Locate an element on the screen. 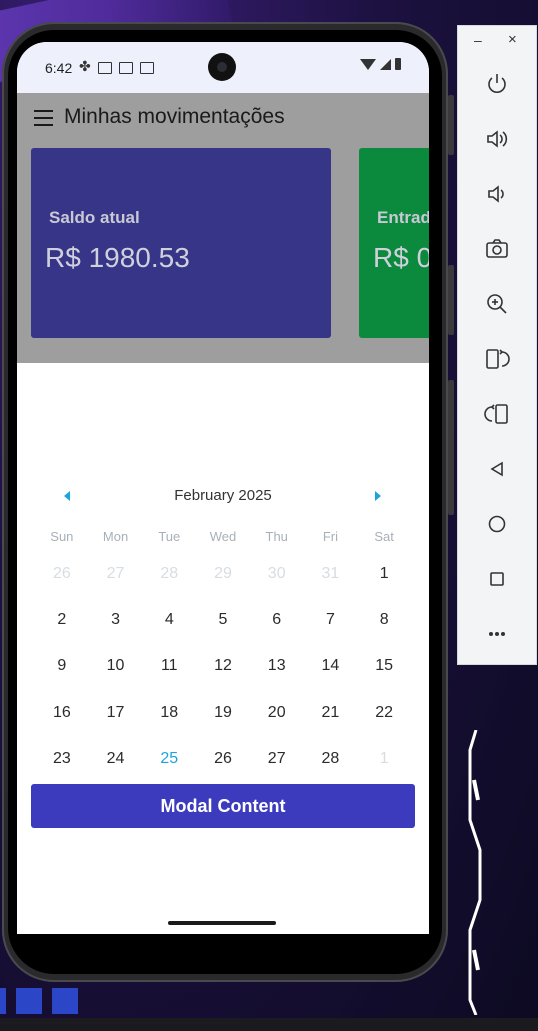 The image size is (538, 1031). calendar-day: 8 is located at coordinates (384, 632).